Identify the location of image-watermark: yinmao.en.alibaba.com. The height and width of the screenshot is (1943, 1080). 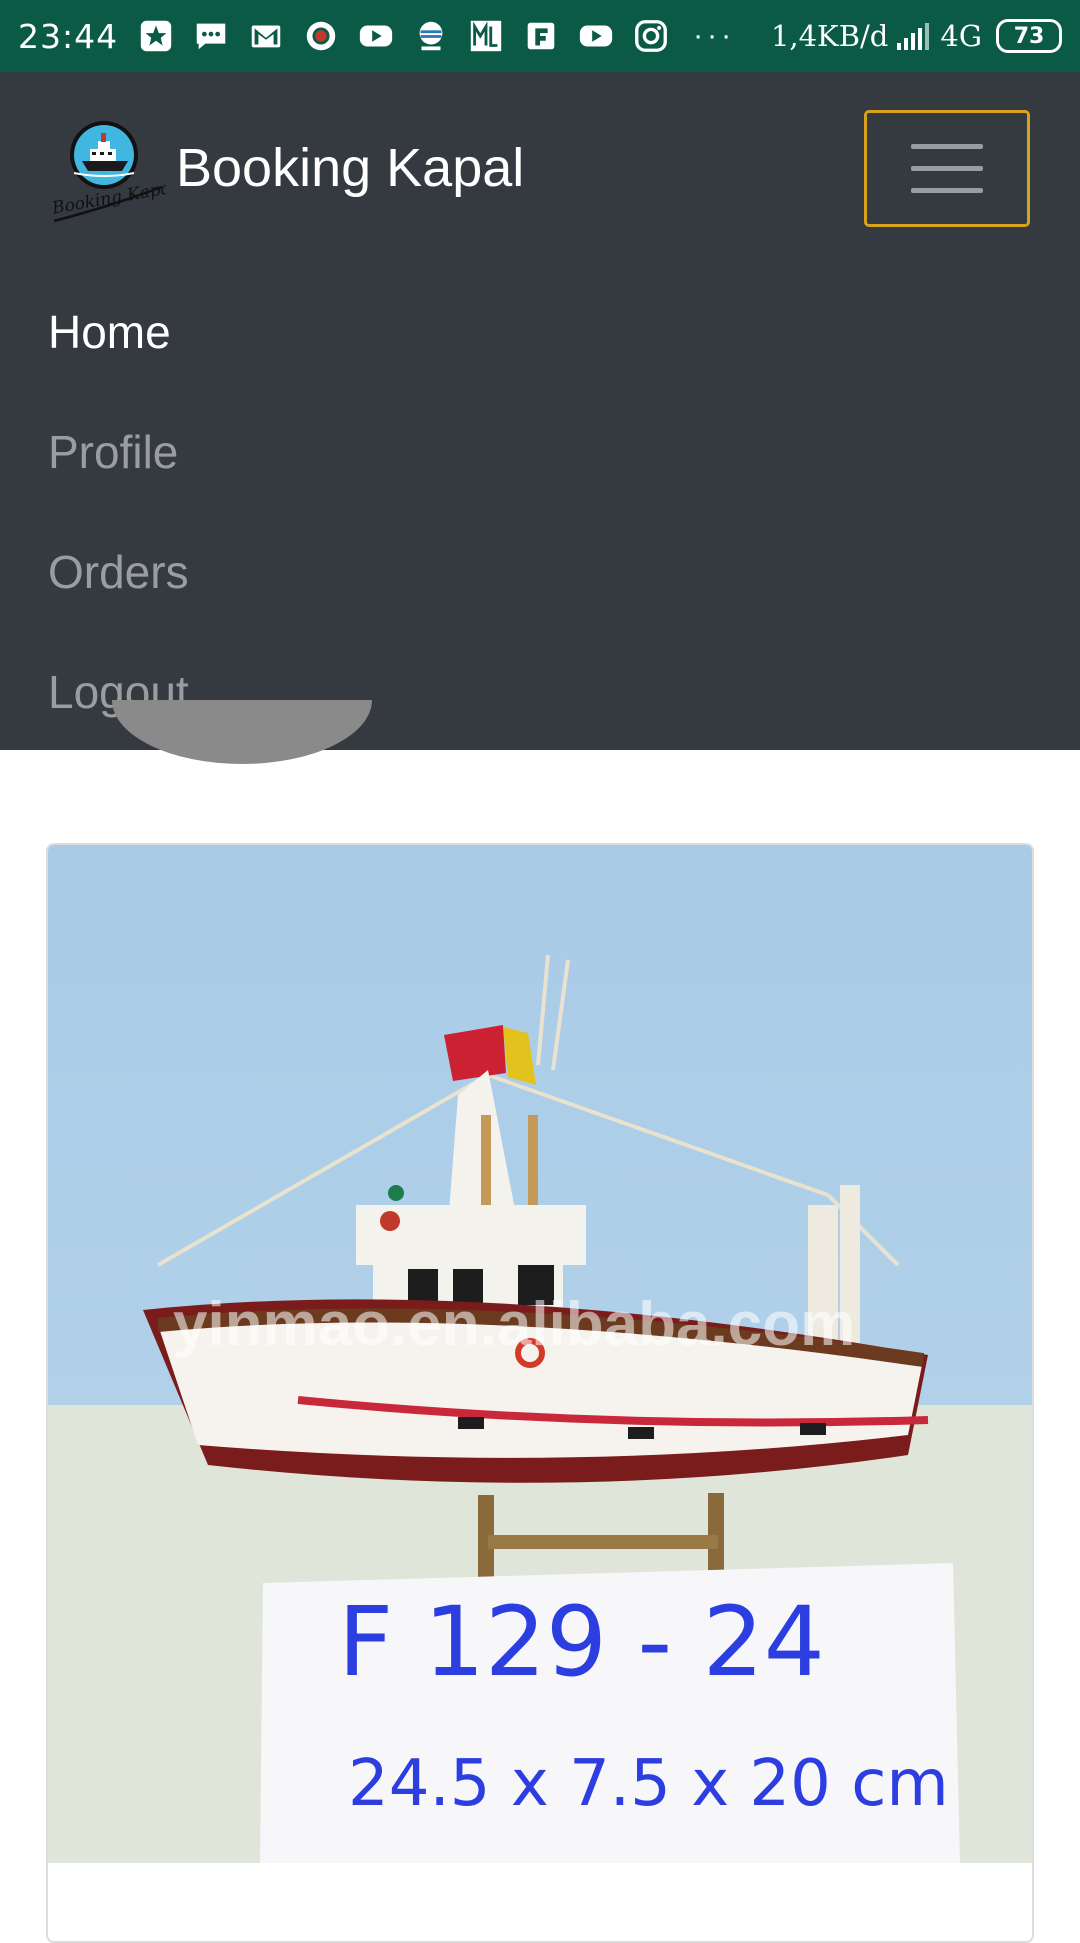
(514, 1324).